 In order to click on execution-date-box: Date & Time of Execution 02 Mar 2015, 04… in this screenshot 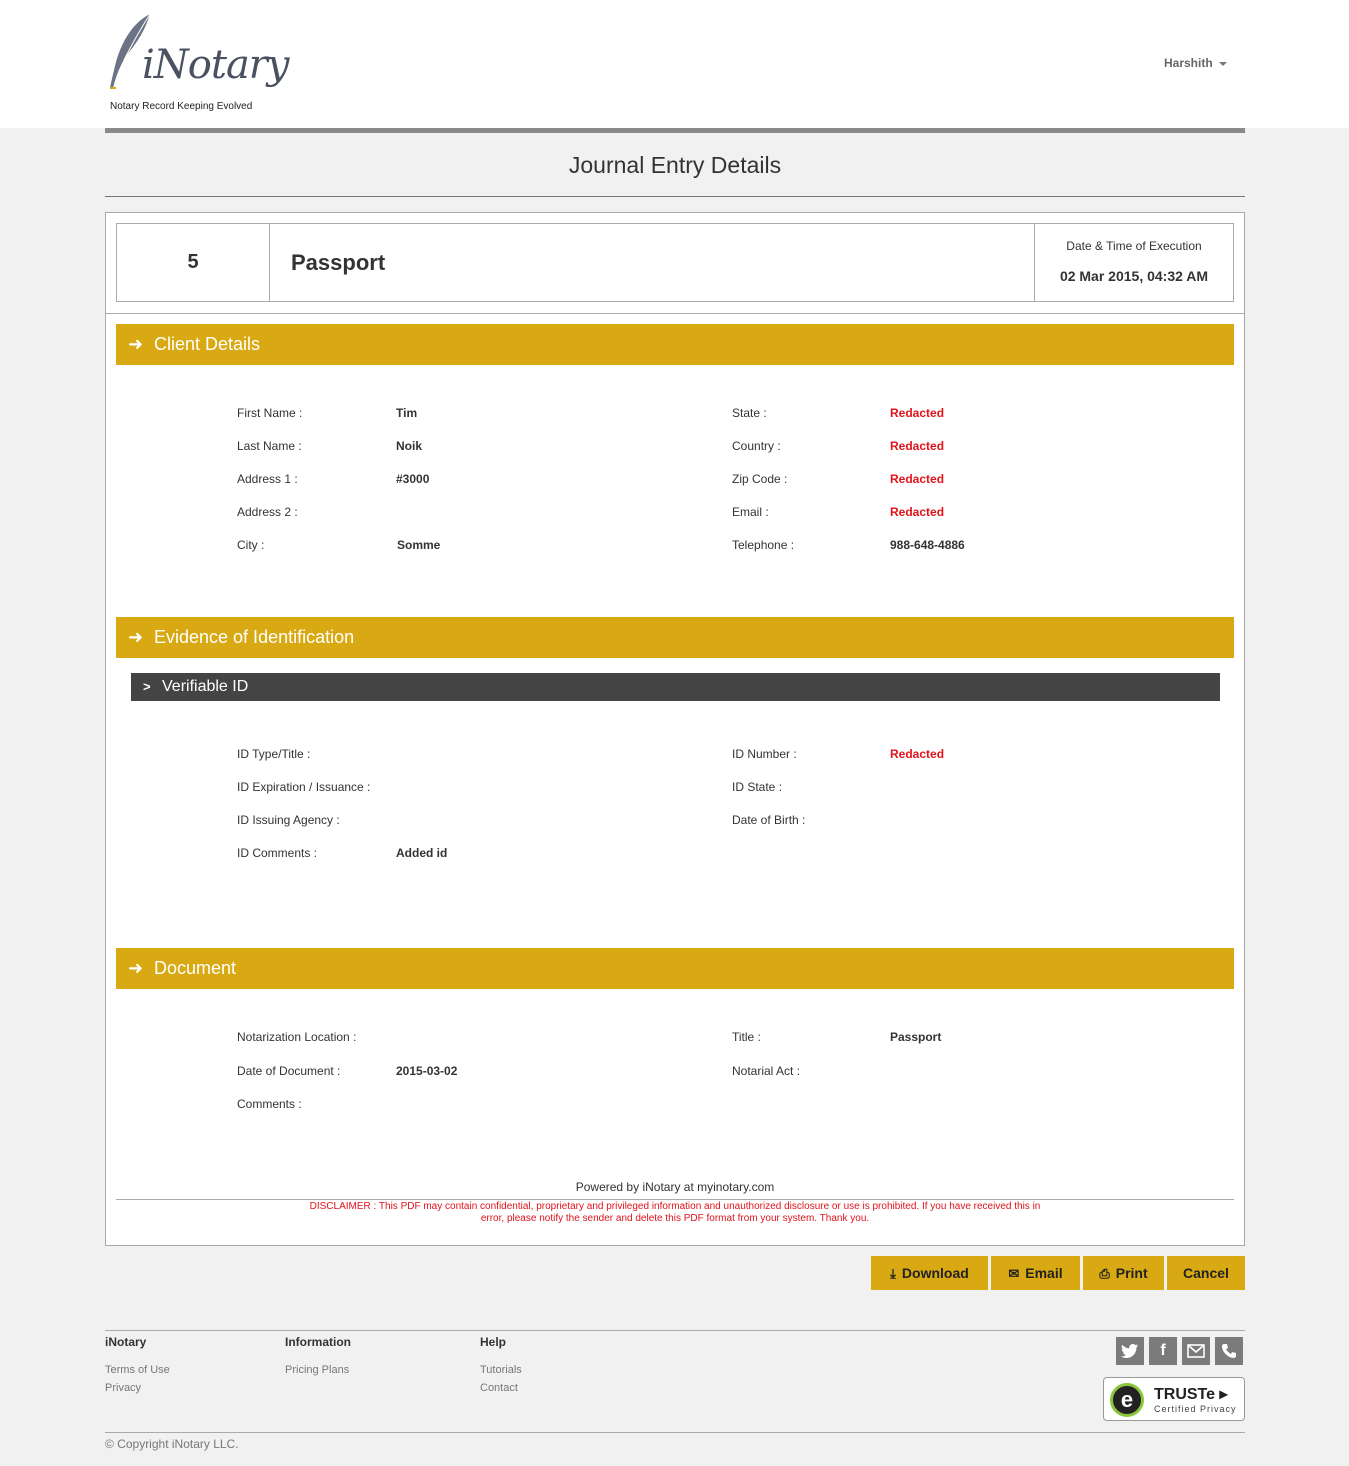, I will do `click(1133, 262)`.